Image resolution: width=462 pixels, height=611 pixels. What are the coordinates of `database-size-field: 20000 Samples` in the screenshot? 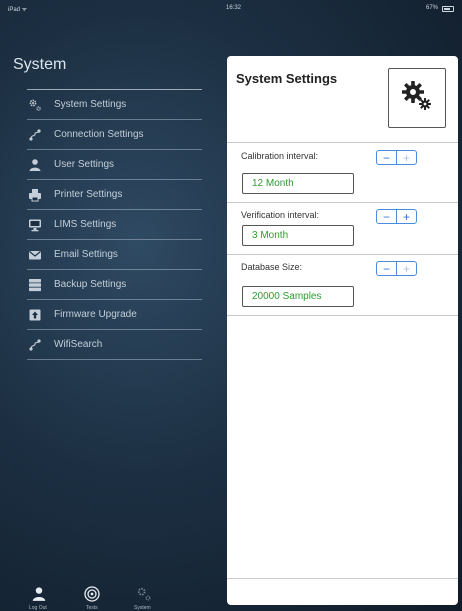 It's located at (298, 296).